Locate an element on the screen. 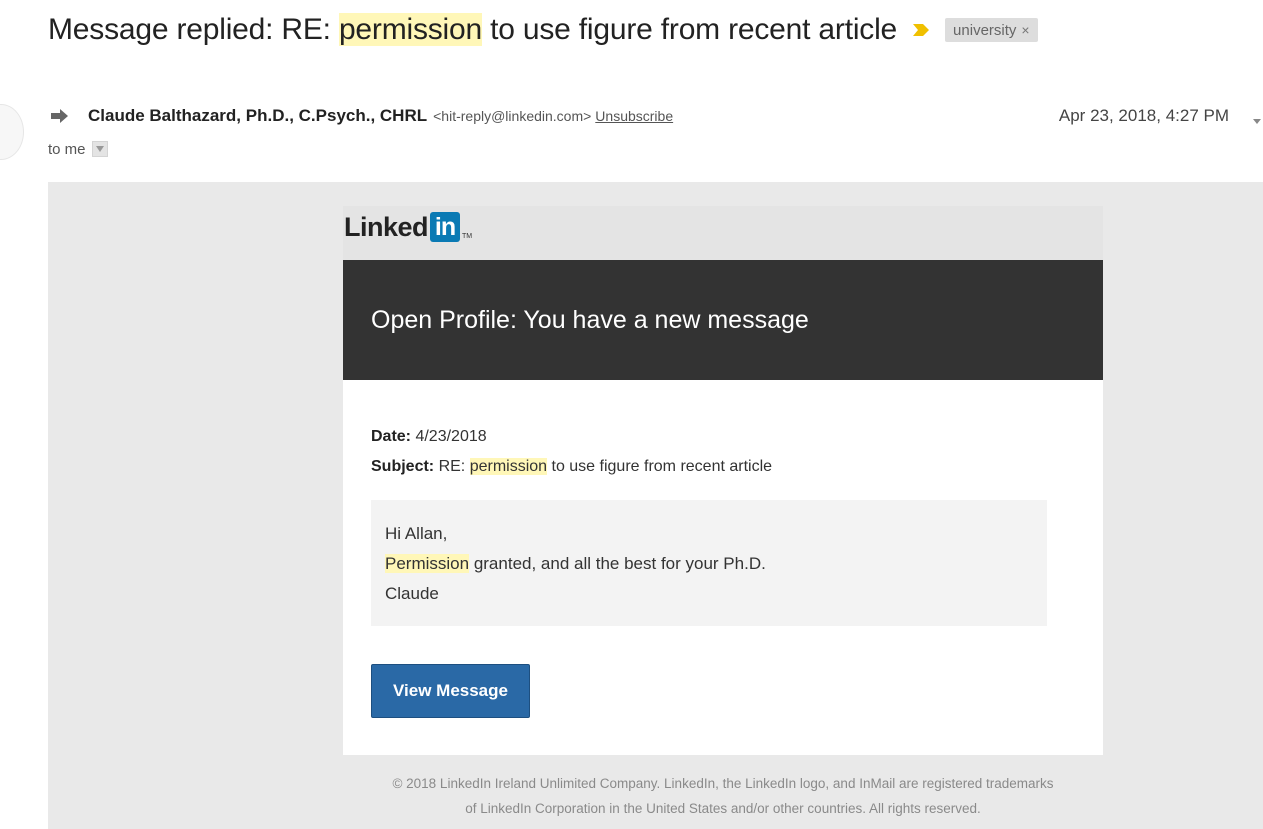 The image size is (1263, 829). remove-label-icon: × is located at coordinates (1025, 30).